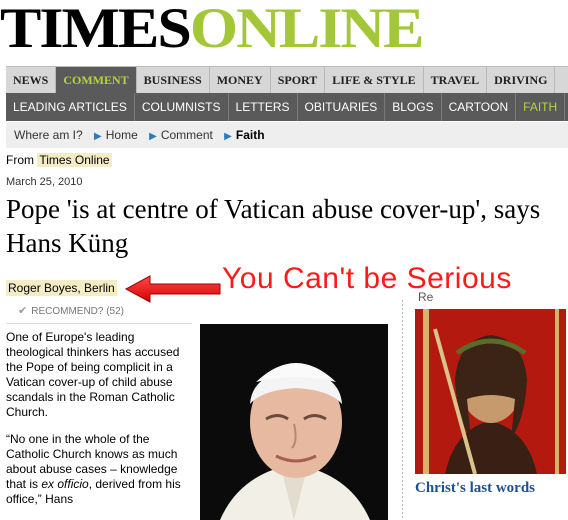 Image resolution: width=568 pixels, height=520 pixels. I want to click on from-label: From, so click(20, 160).